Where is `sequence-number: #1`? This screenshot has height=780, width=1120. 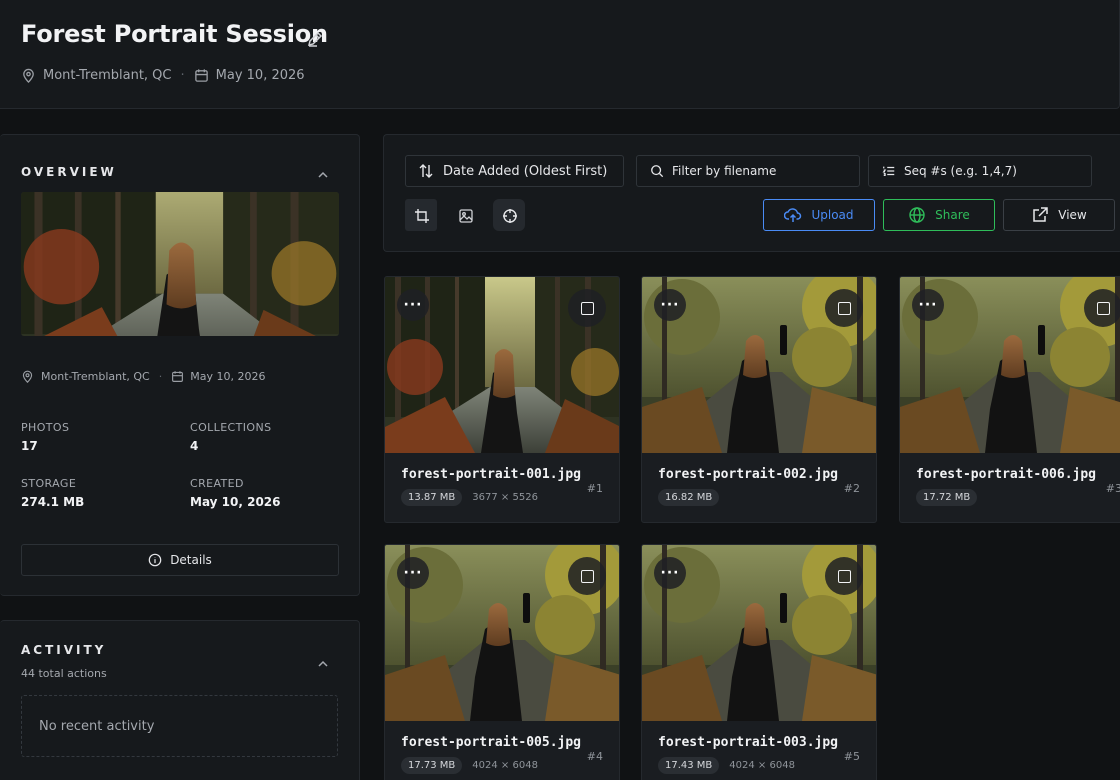 sequence-number: #1 is located at coordinates (594, 488).